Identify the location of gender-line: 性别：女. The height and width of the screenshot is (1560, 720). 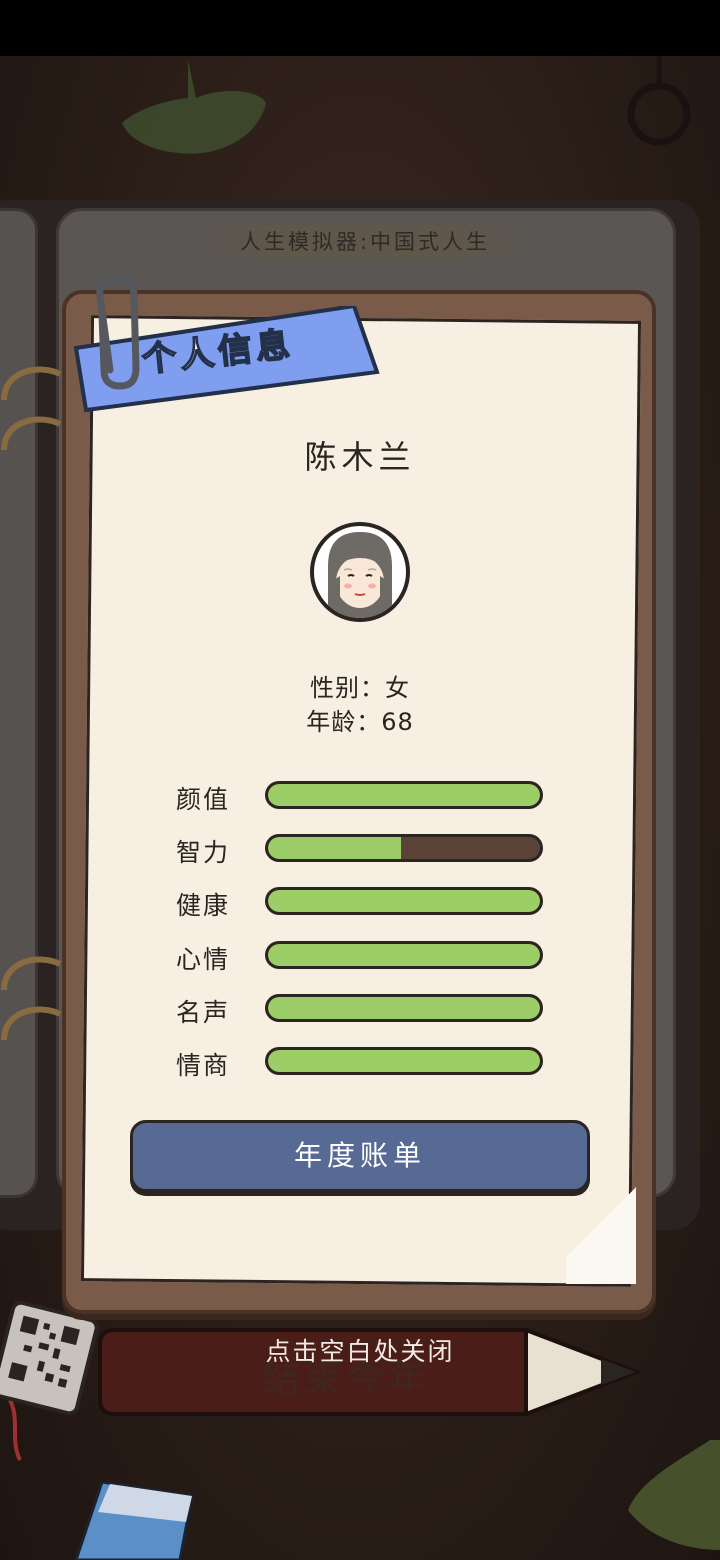
(360, 688).